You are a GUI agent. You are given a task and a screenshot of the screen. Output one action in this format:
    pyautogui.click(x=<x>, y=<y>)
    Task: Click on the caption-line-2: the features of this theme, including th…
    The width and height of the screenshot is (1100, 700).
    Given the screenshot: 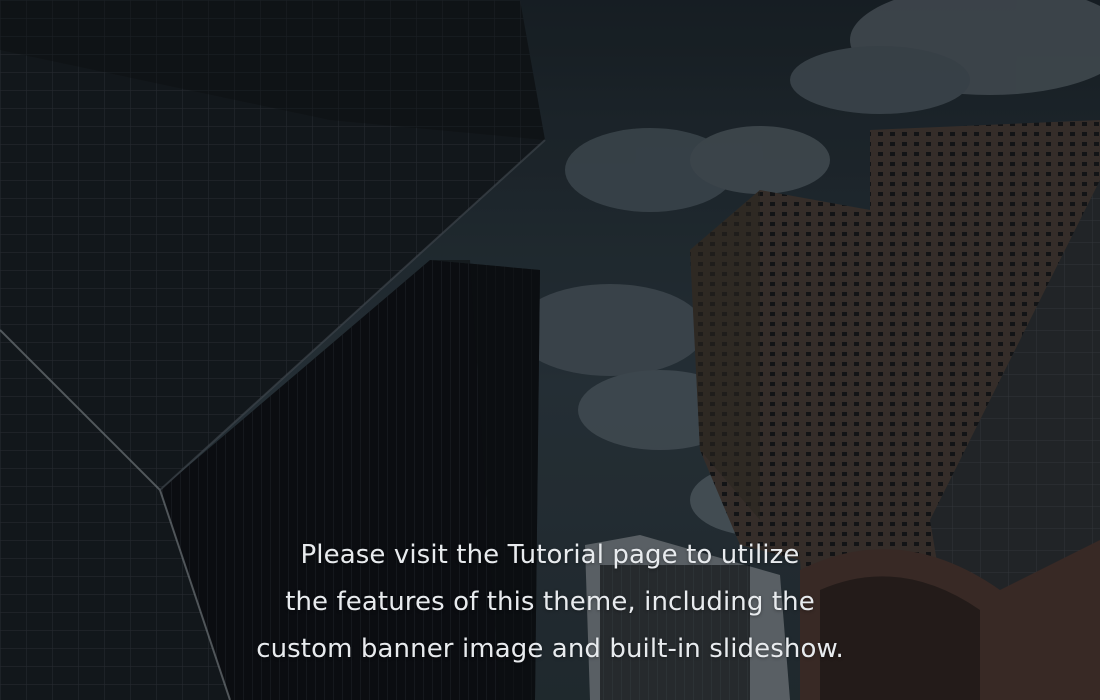 What is the action you would take?
    pyautogui.click(x=550, y=602)
    